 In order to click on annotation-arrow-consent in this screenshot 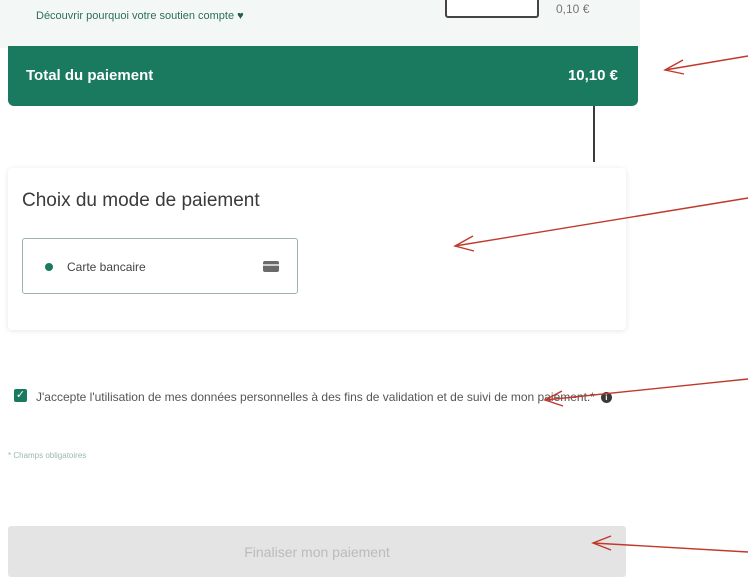, I will do `click(646, 389)`.